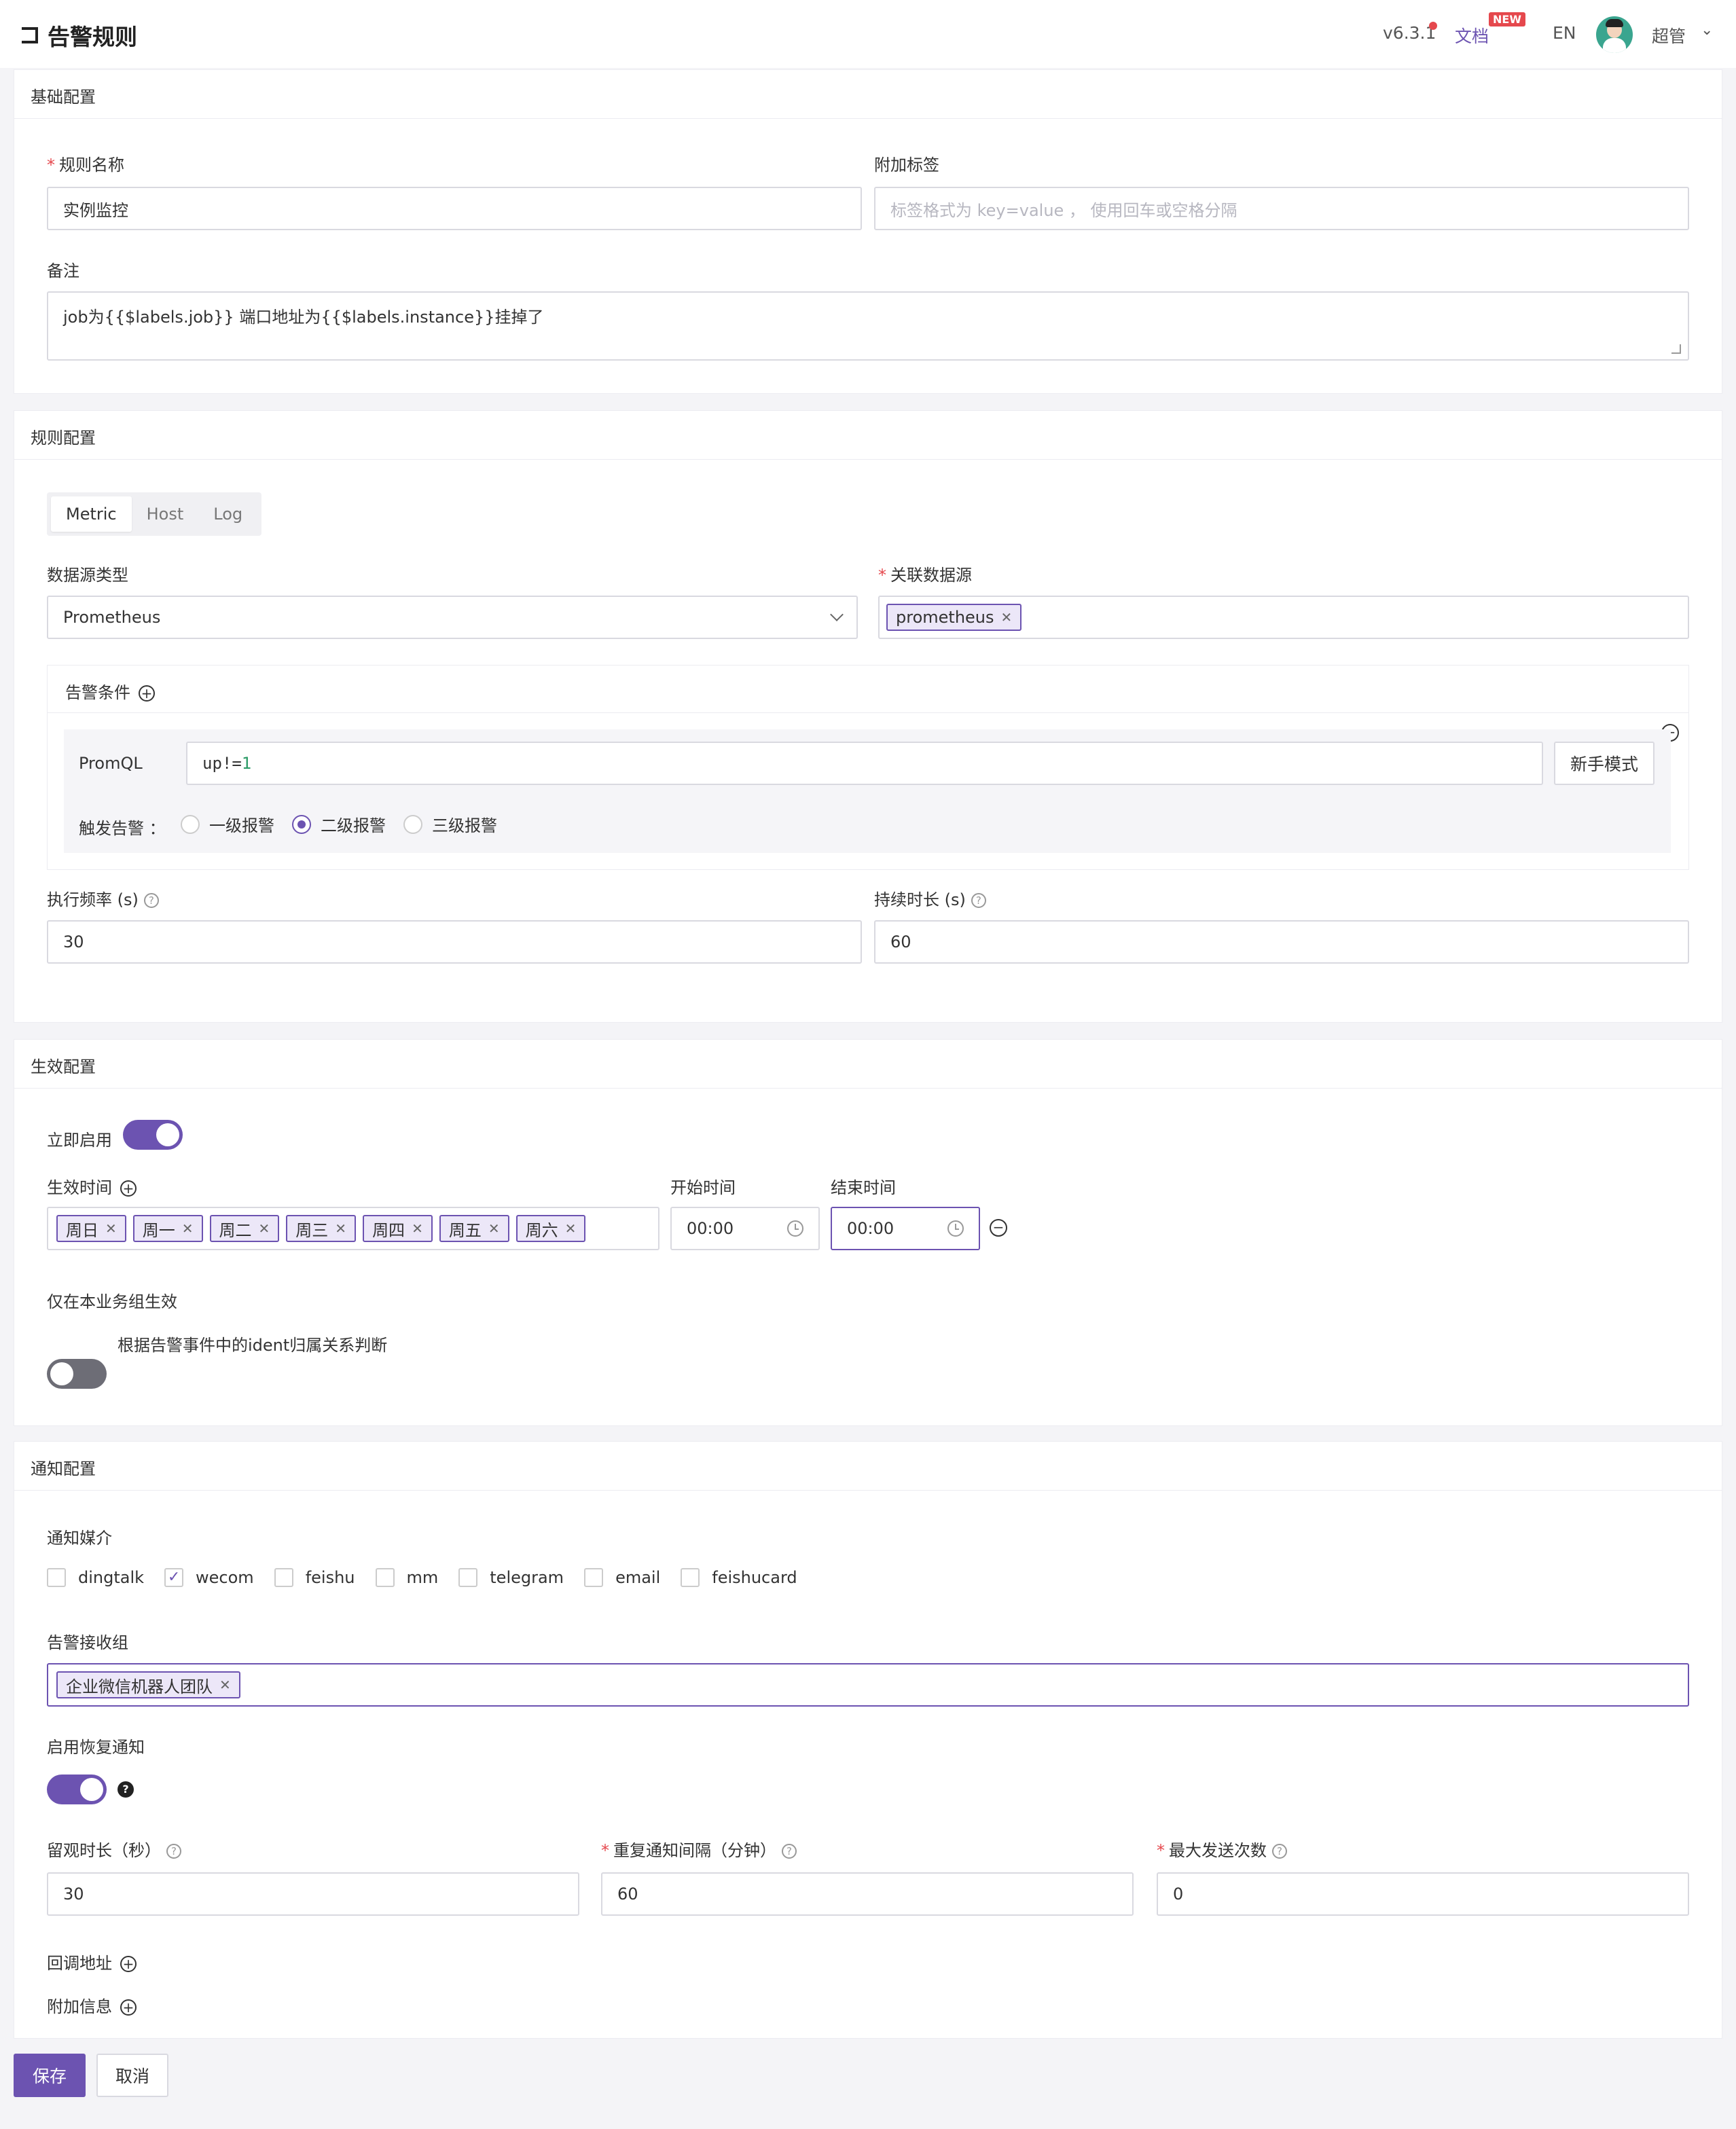 The image size is (1736, 2129). I want to click on bizgroup-toggle, so click(77, 1374).